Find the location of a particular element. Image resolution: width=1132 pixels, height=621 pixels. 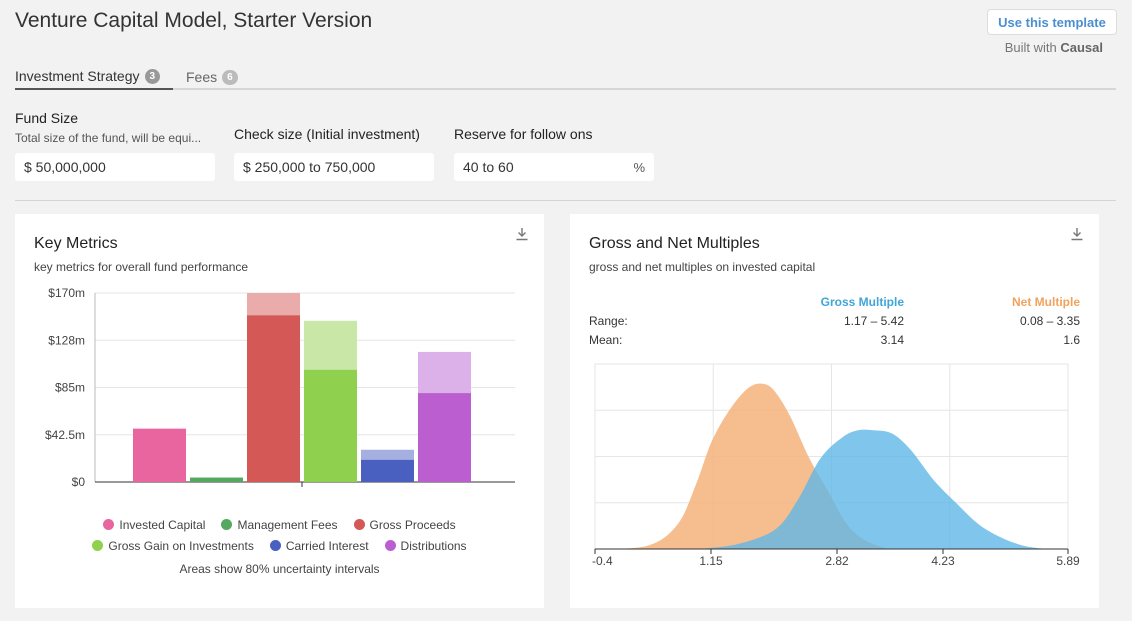

causal-brand: Causal is located at coordinates (1081, 47).